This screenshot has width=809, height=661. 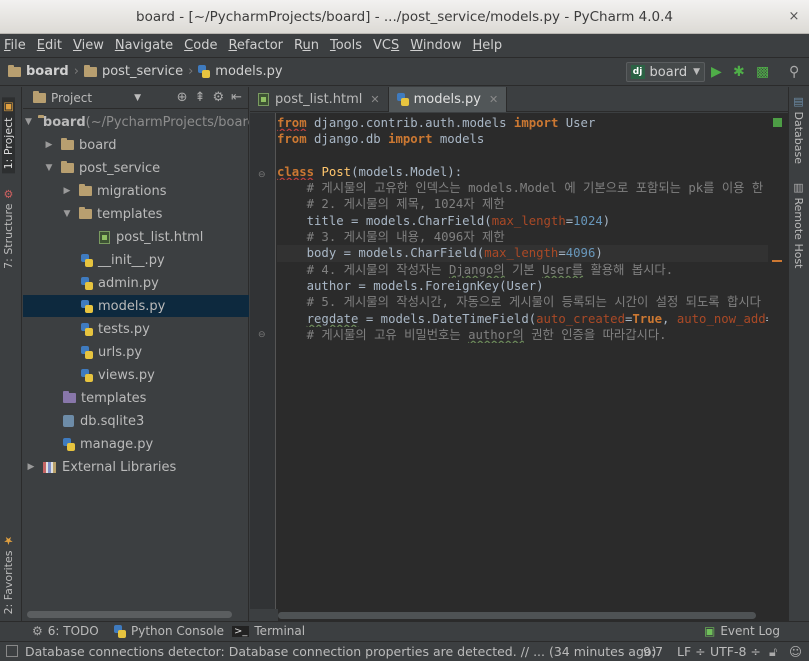 What do you see at coordinates (124, 329) in the screenshot?
I see `tree-item-label: tests.py` at bounding box center [124, 329].